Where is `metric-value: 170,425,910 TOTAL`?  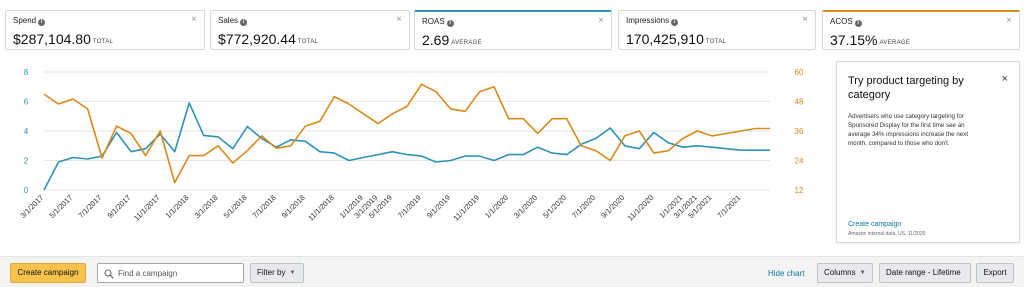 metric-value: 170,425,910 TOTAL is located at coordinates (676, 39).